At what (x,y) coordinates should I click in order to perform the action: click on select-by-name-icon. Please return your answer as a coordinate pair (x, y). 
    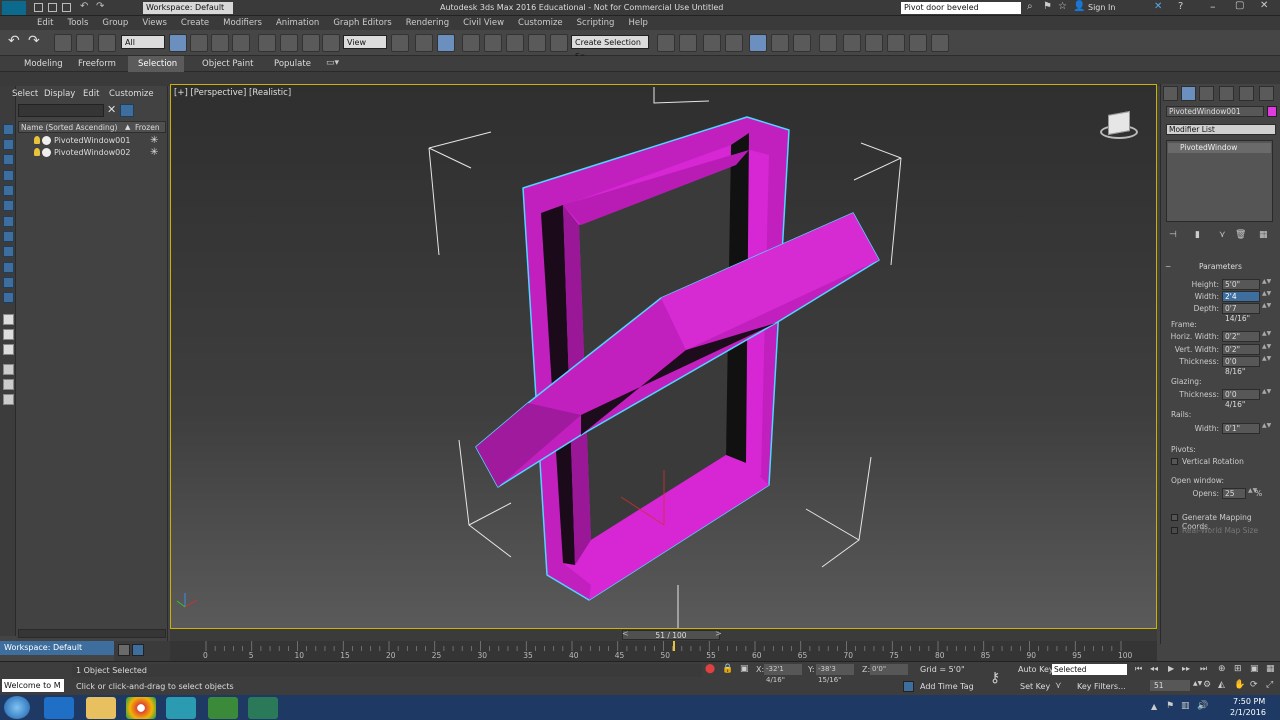
    Looking at the image, I should click on (199, 43).